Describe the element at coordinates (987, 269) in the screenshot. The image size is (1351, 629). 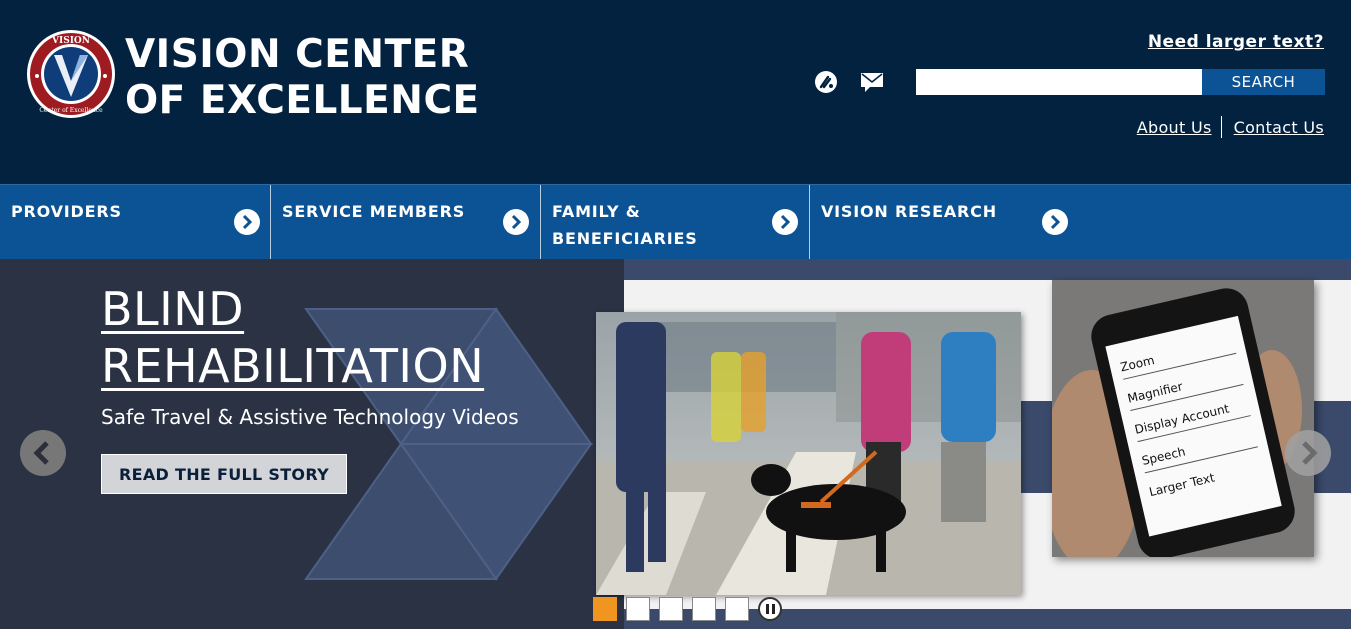
I see `decorative-band` at that location.